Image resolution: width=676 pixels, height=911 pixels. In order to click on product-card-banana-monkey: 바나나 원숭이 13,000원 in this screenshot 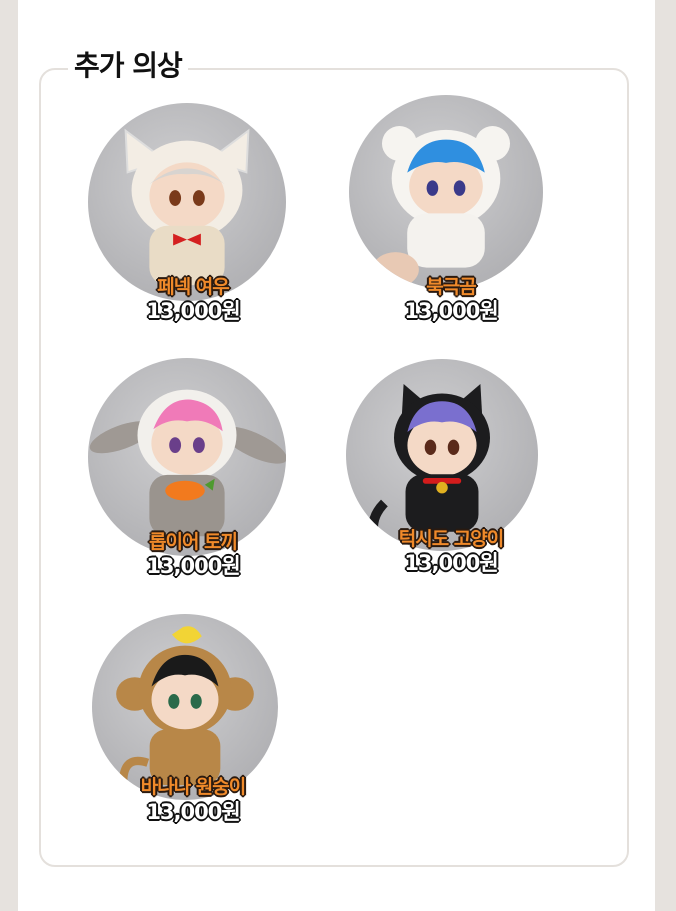, I will do `click(193, 727)`.